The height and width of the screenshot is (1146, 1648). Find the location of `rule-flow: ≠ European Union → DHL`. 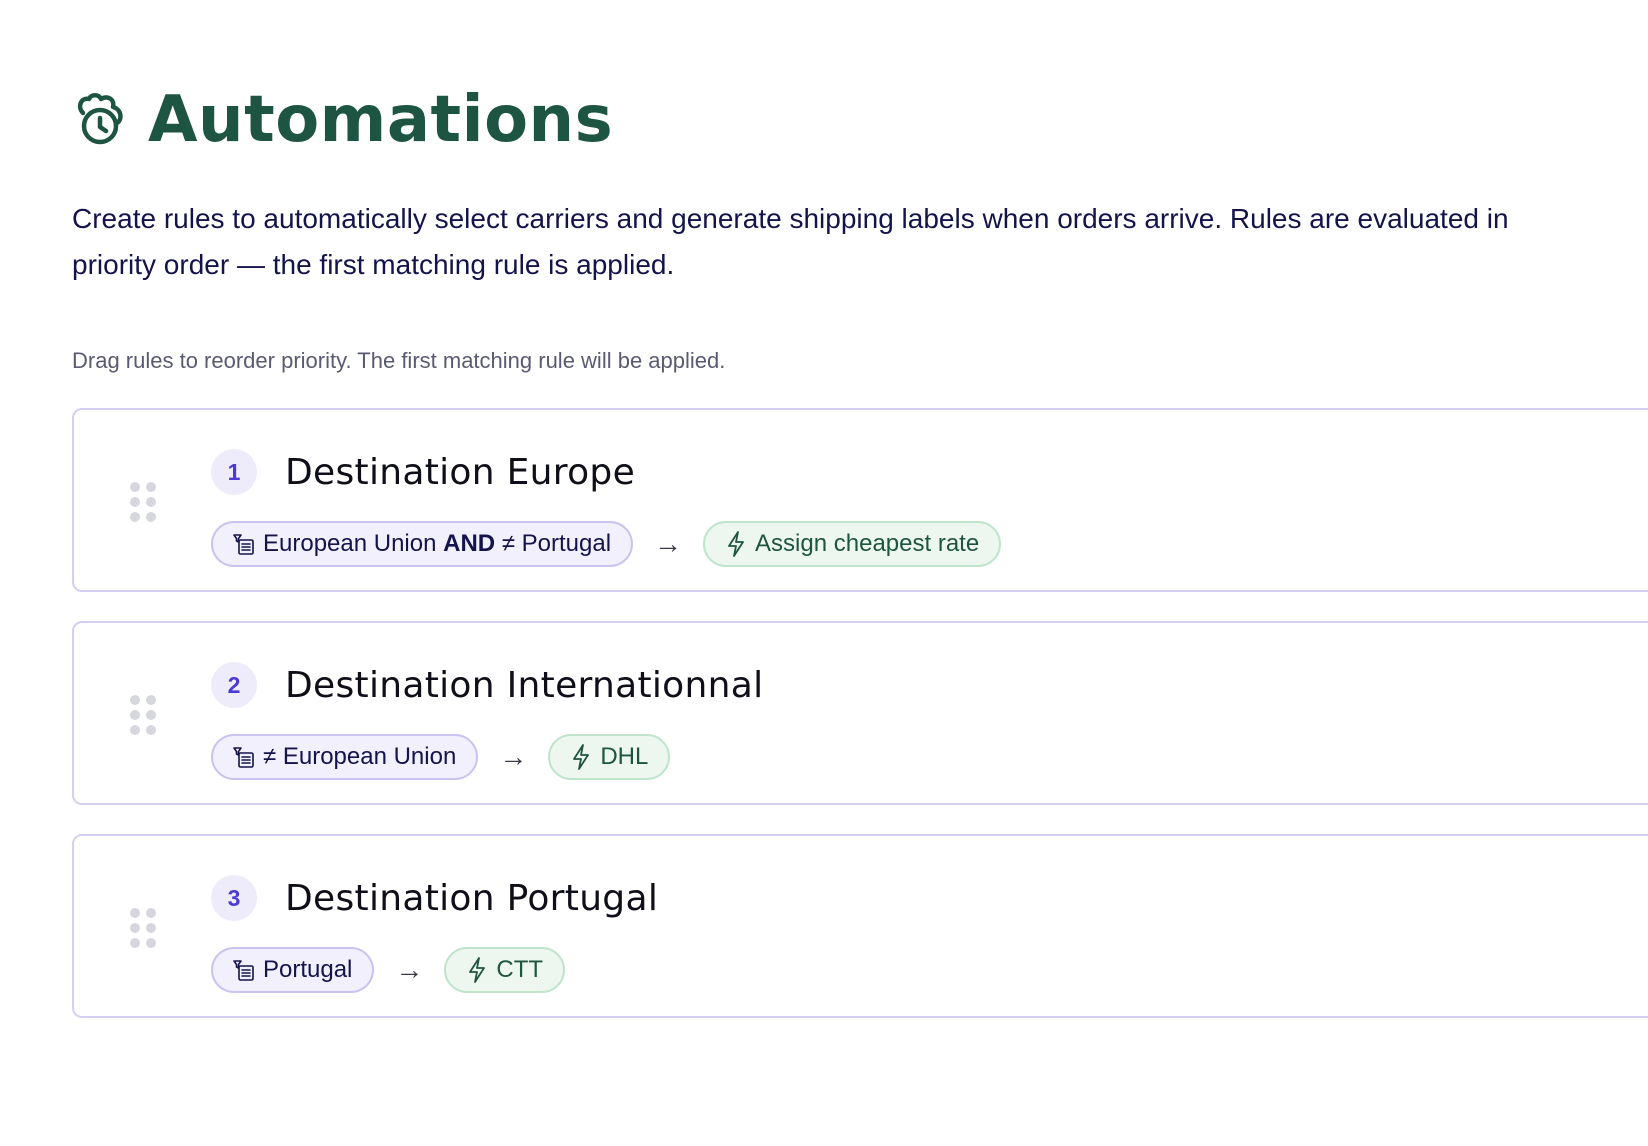

rule-flow: ≠ European Union → DHL is located at coordinates (441, 757).